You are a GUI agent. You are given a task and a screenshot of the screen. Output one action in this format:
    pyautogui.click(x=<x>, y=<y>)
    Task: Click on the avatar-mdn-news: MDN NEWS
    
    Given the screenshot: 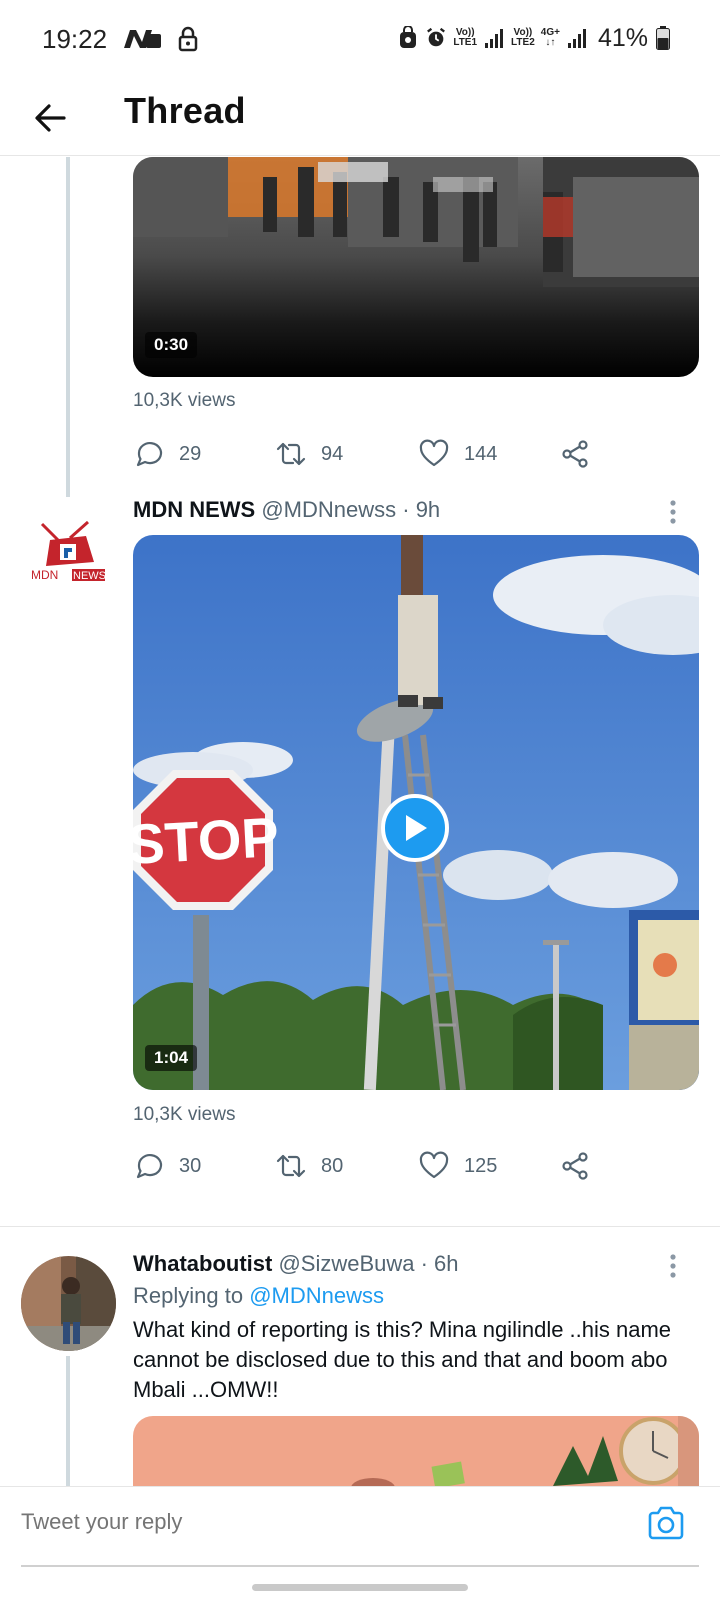 What is the action you would take?
    pyautogui.click(x=69, y=553)
    